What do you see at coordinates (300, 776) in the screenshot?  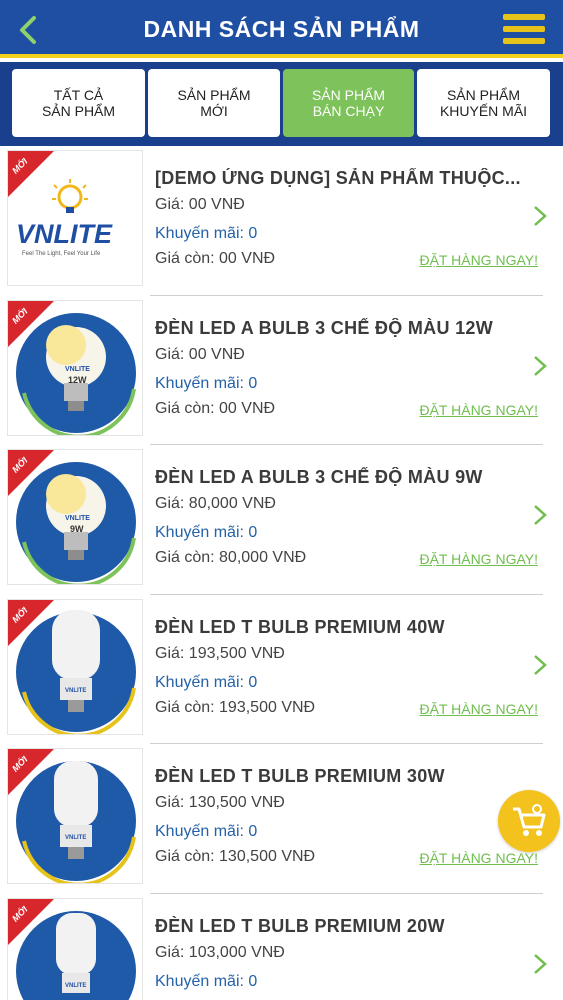 I see `product-name: ĐÈN LED T BULB PREMIUM 30W` at bounding box center [300, 776].